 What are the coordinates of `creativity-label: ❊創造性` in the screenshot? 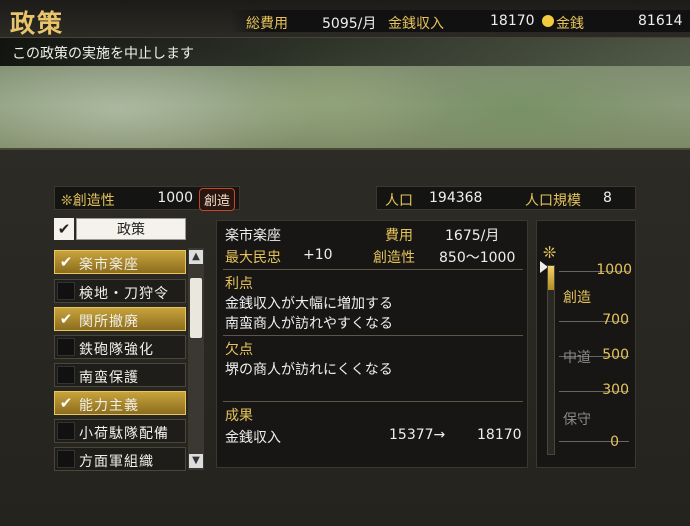 It's located at (88, 201).